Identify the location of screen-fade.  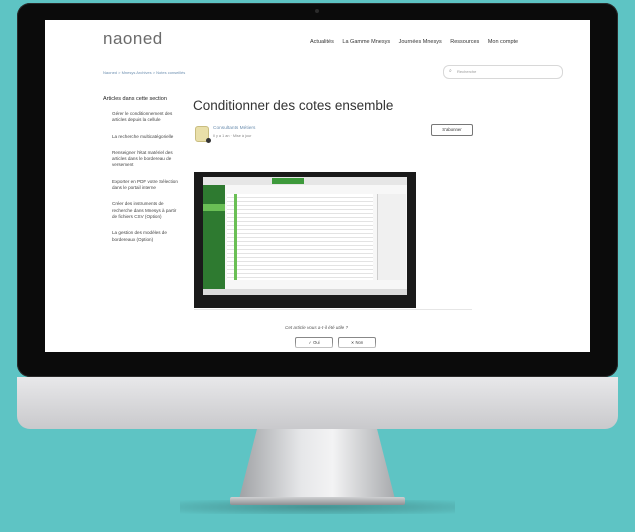
(317, 347).